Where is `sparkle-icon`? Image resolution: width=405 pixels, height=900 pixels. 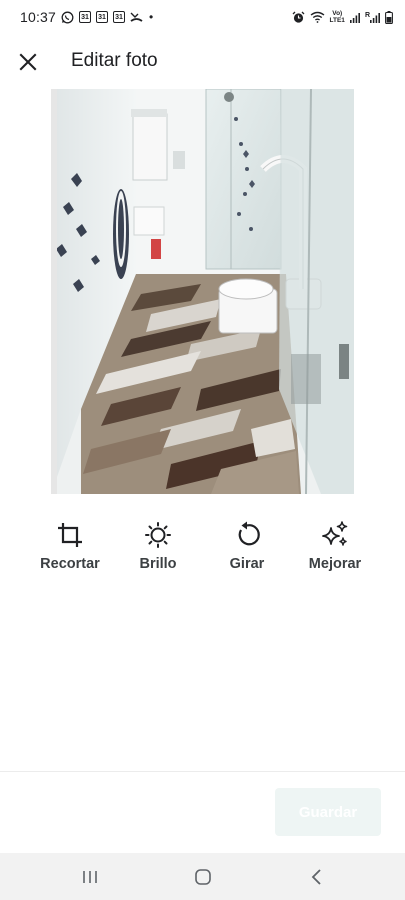
sparkle-icon is located at coordinates (335, 533).